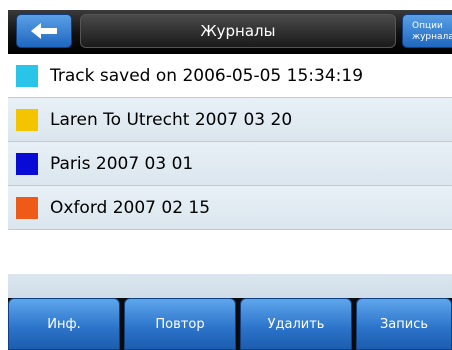  What do you see at coordinates (180, 324) in the screenshot?
I see `repeat-button: Повтор` at bounding box center [180, 324].